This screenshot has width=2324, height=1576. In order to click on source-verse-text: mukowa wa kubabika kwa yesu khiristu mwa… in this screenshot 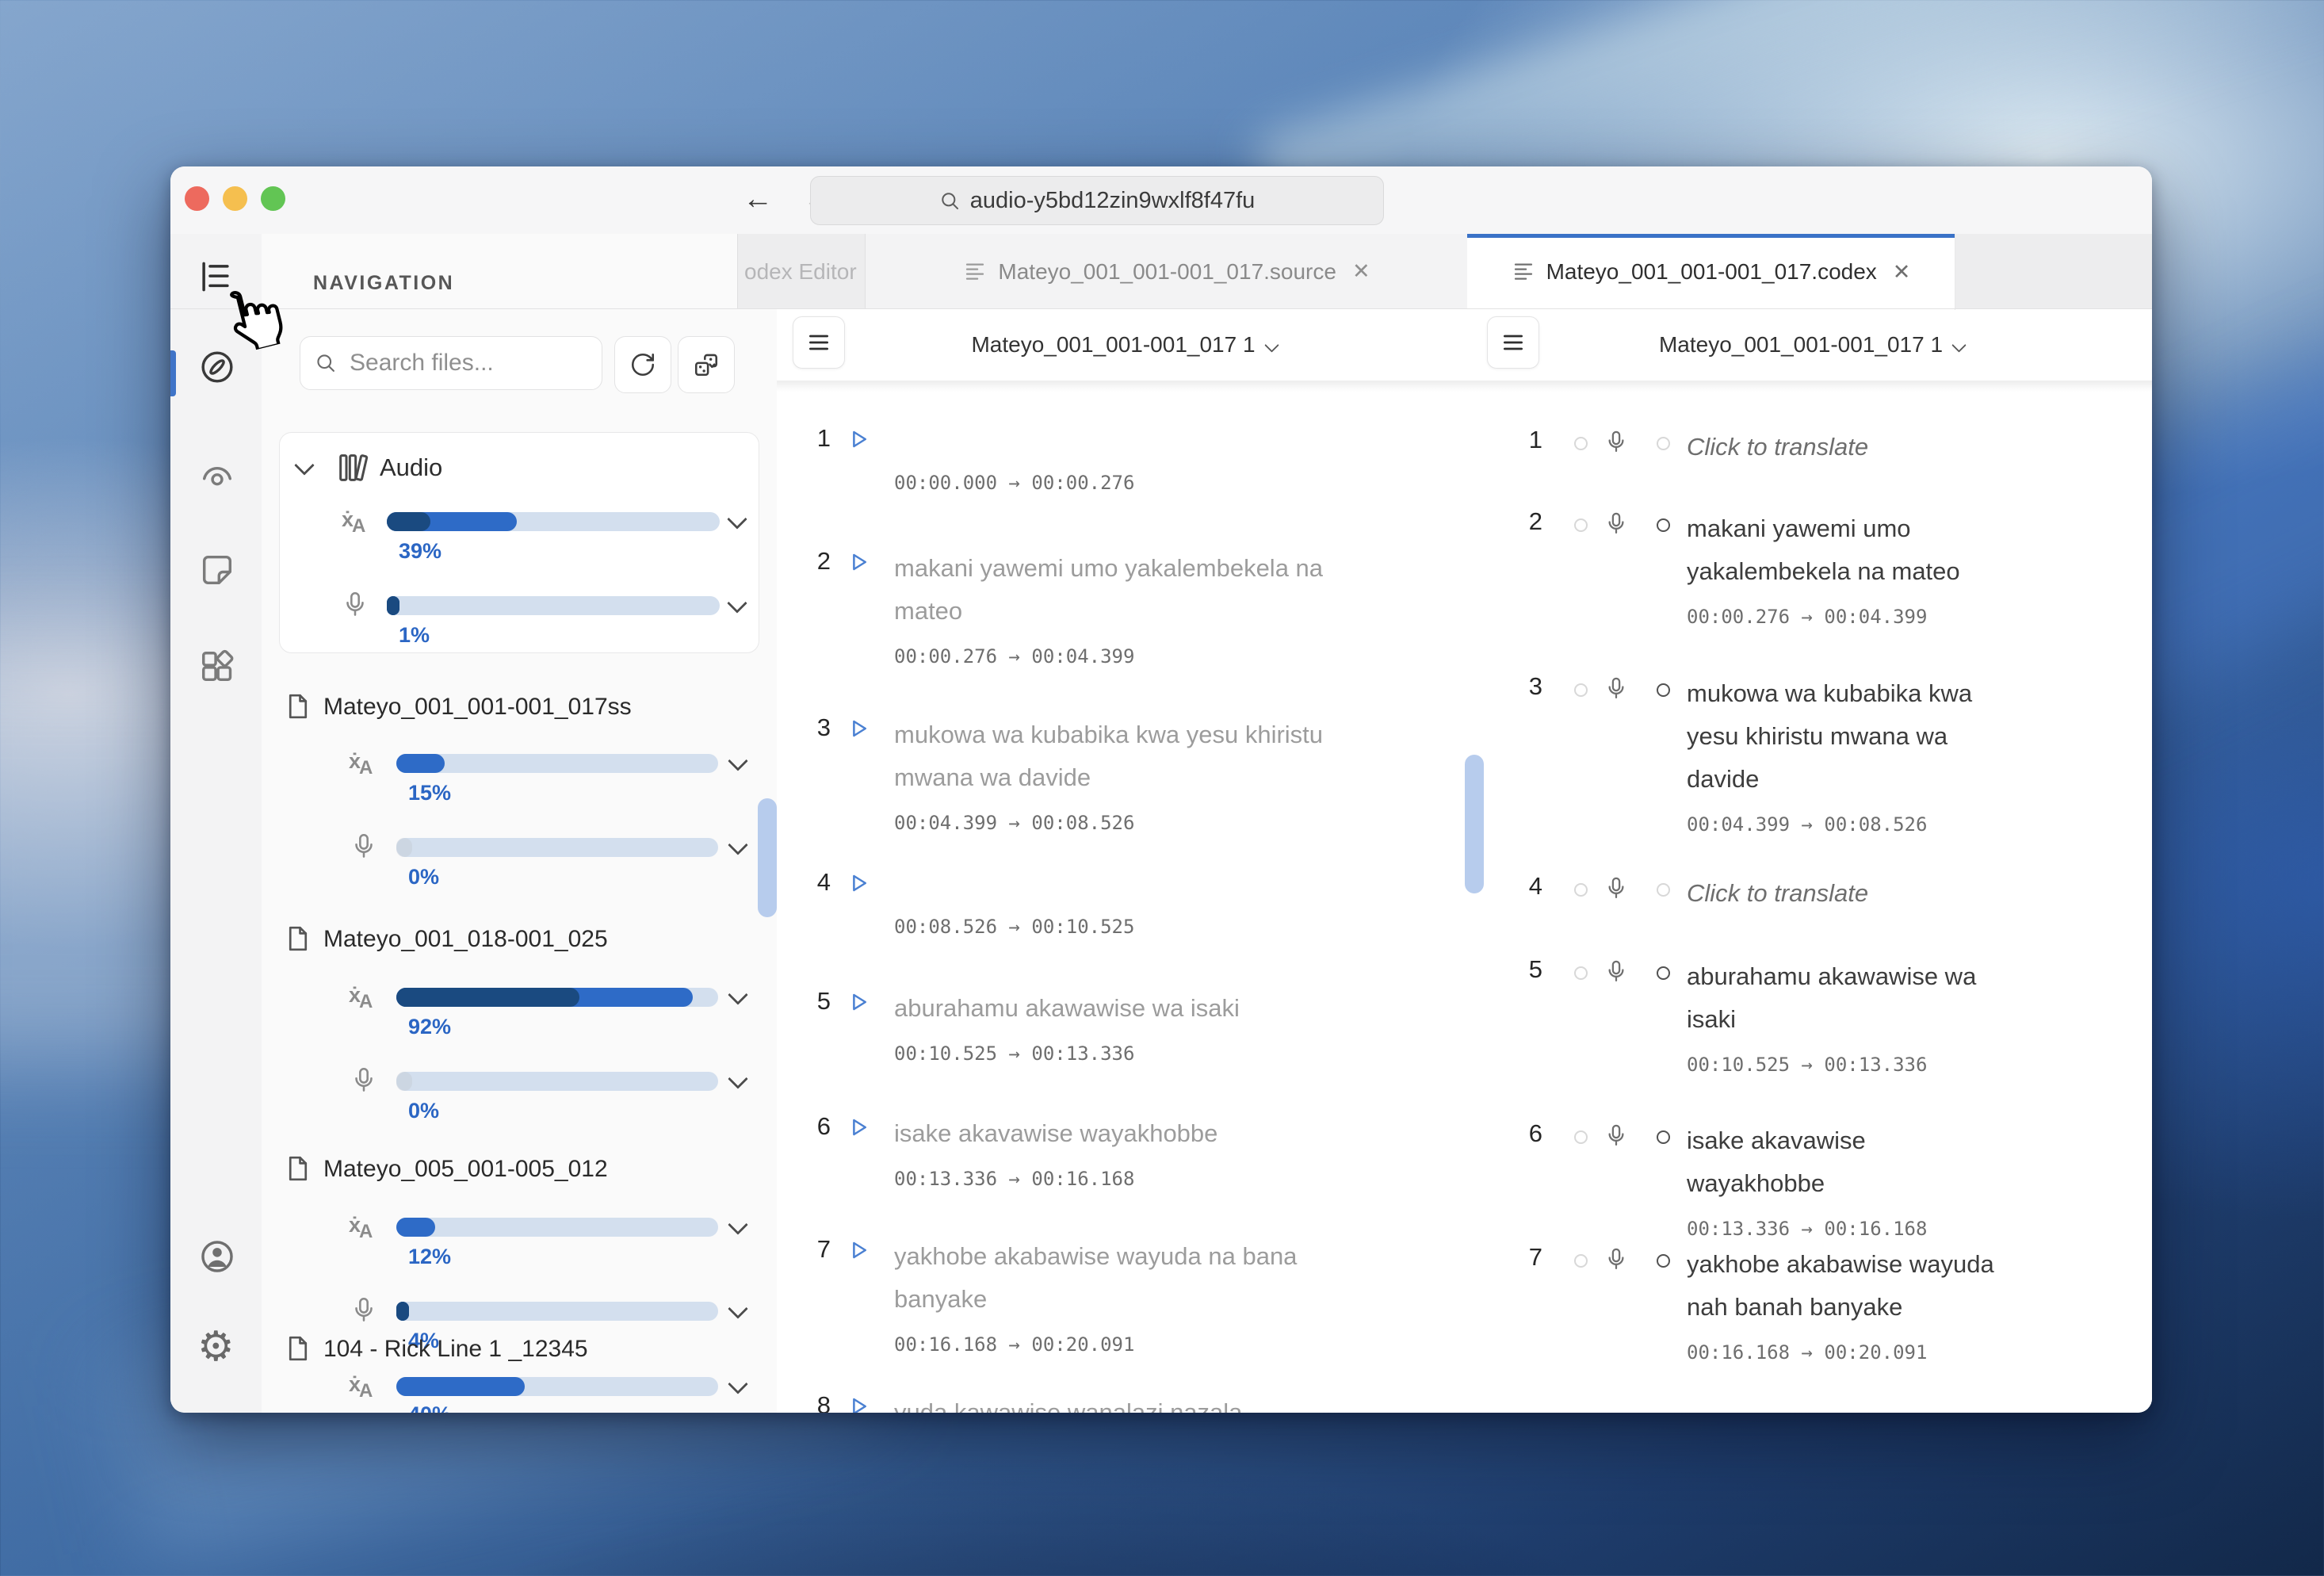, I will do `click(1116, 756)`.